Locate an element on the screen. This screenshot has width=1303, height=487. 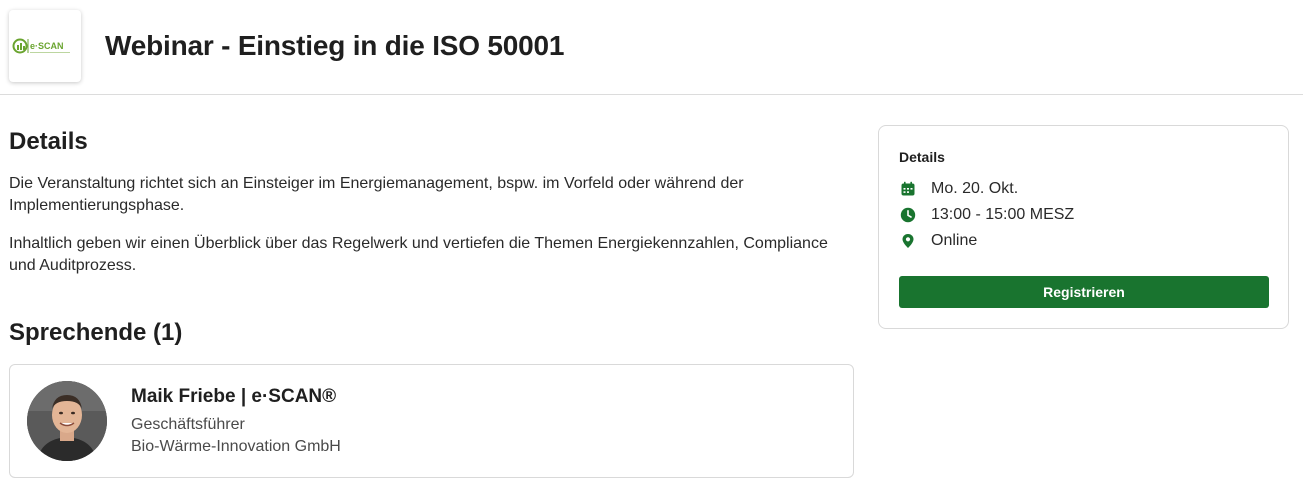
svg-text: e·SCAN is located at coordinates (47, 46).